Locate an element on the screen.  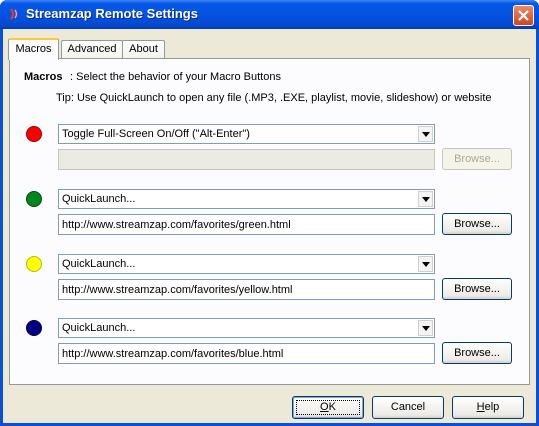
tab-macros-label: Macros is located at coordinates (33, 49).